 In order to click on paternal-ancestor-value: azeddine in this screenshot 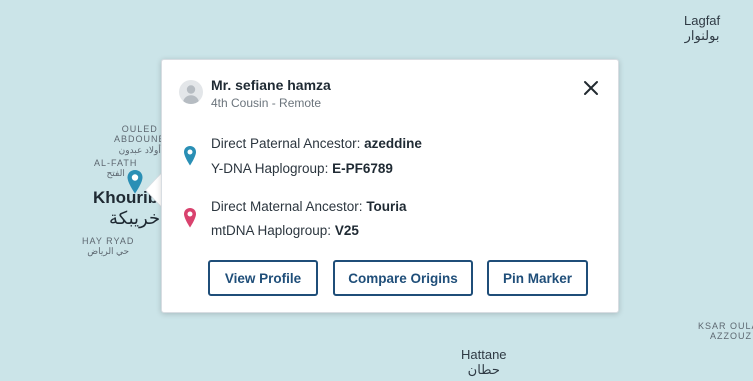, I will do `click(393, 143)`.